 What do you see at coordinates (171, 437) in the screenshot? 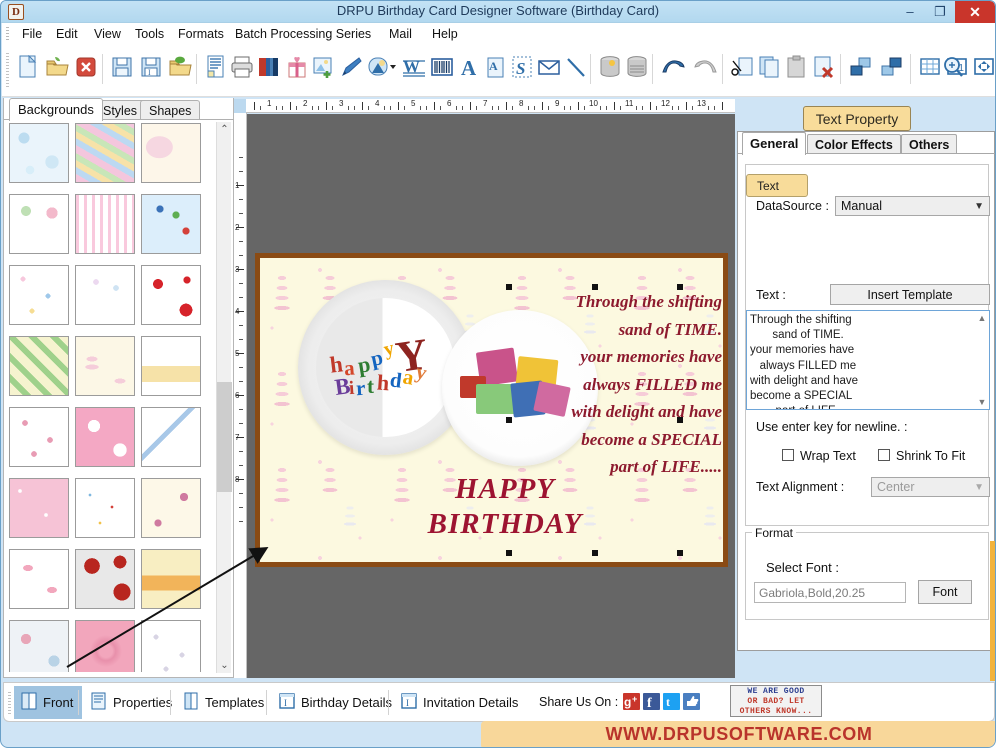
I see `background-thumb-party-hats` at bounding box center [171, 437].